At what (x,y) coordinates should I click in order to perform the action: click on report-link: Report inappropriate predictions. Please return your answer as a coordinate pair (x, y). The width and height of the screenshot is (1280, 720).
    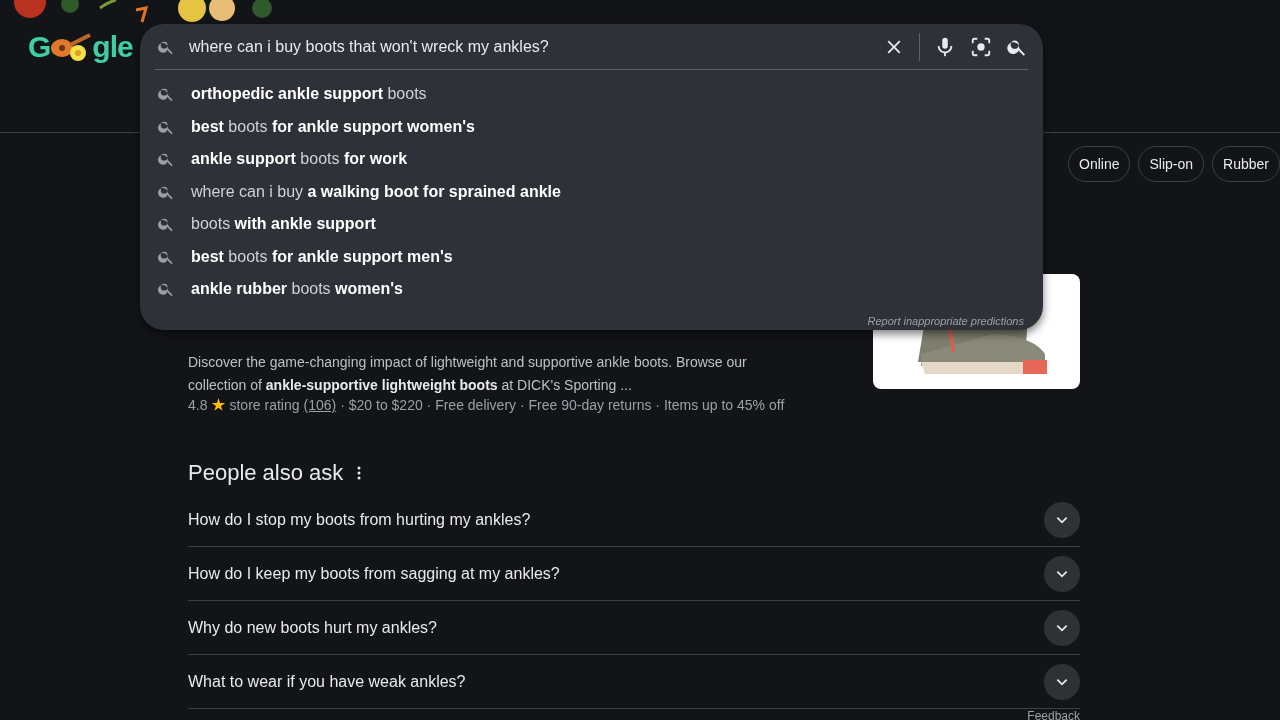
    Looking at the image, I should click on (945, 321).